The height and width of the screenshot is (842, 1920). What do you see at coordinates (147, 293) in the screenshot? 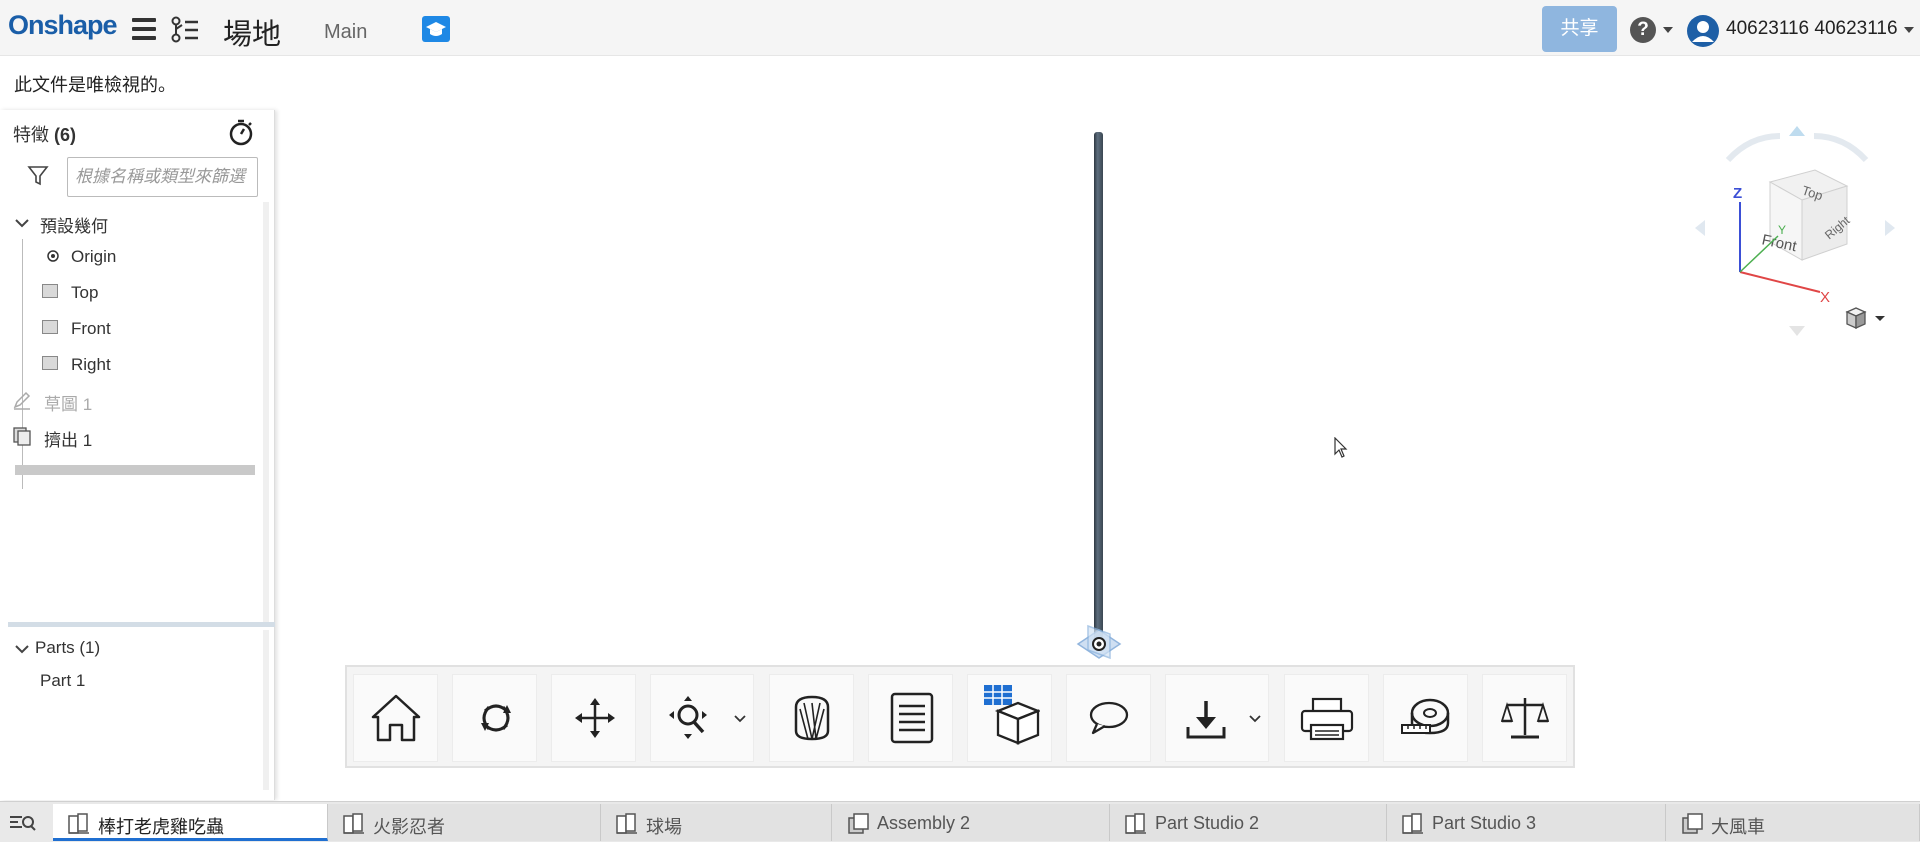
I see `tree-item-top: Top` at bounding box center [147, 293].